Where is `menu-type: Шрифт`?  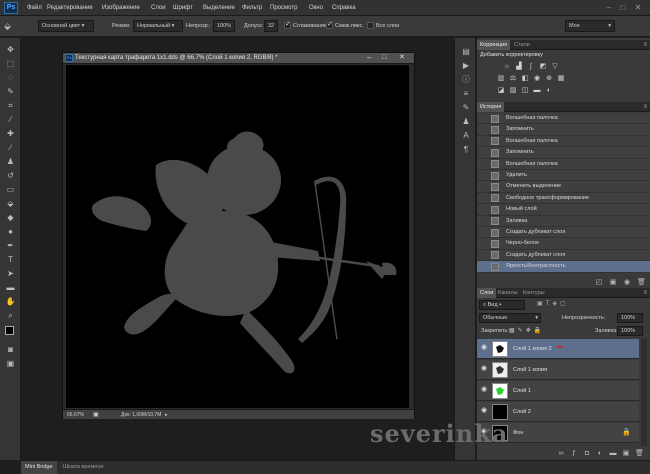
menu-type: Шрифт is located at coordinates (183, 8).